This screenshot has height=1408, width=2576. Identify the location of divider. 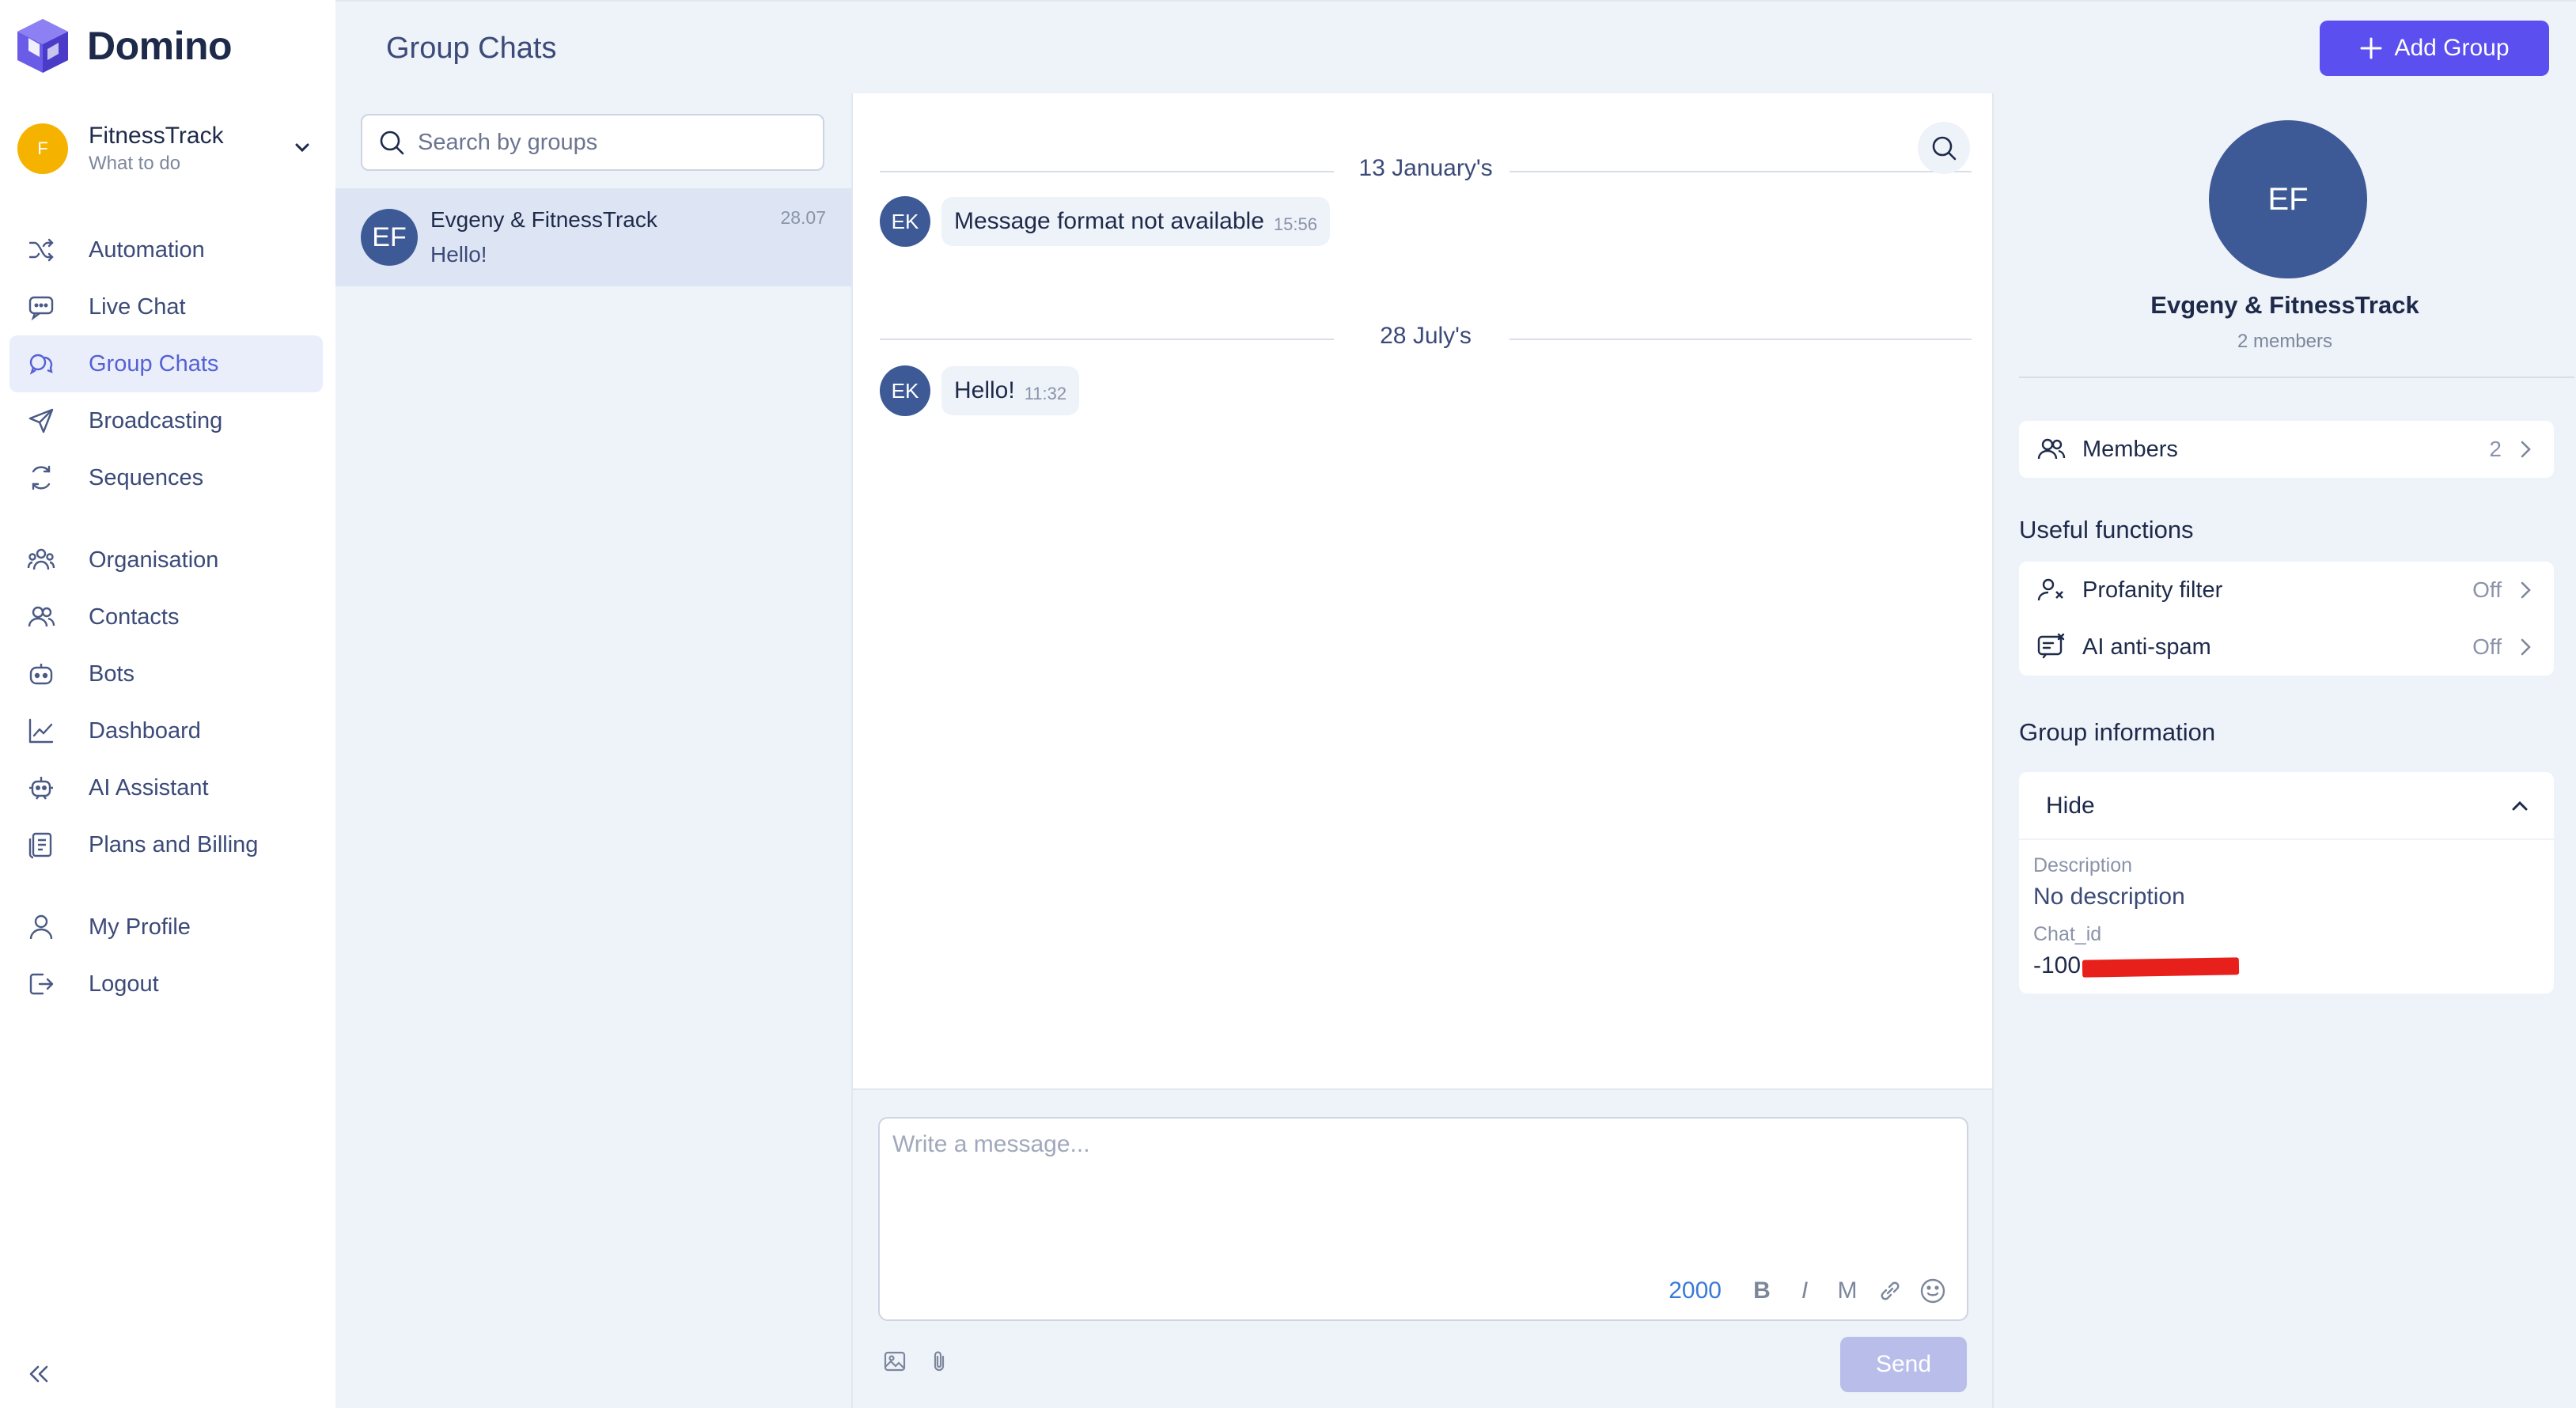
(2296, 377).